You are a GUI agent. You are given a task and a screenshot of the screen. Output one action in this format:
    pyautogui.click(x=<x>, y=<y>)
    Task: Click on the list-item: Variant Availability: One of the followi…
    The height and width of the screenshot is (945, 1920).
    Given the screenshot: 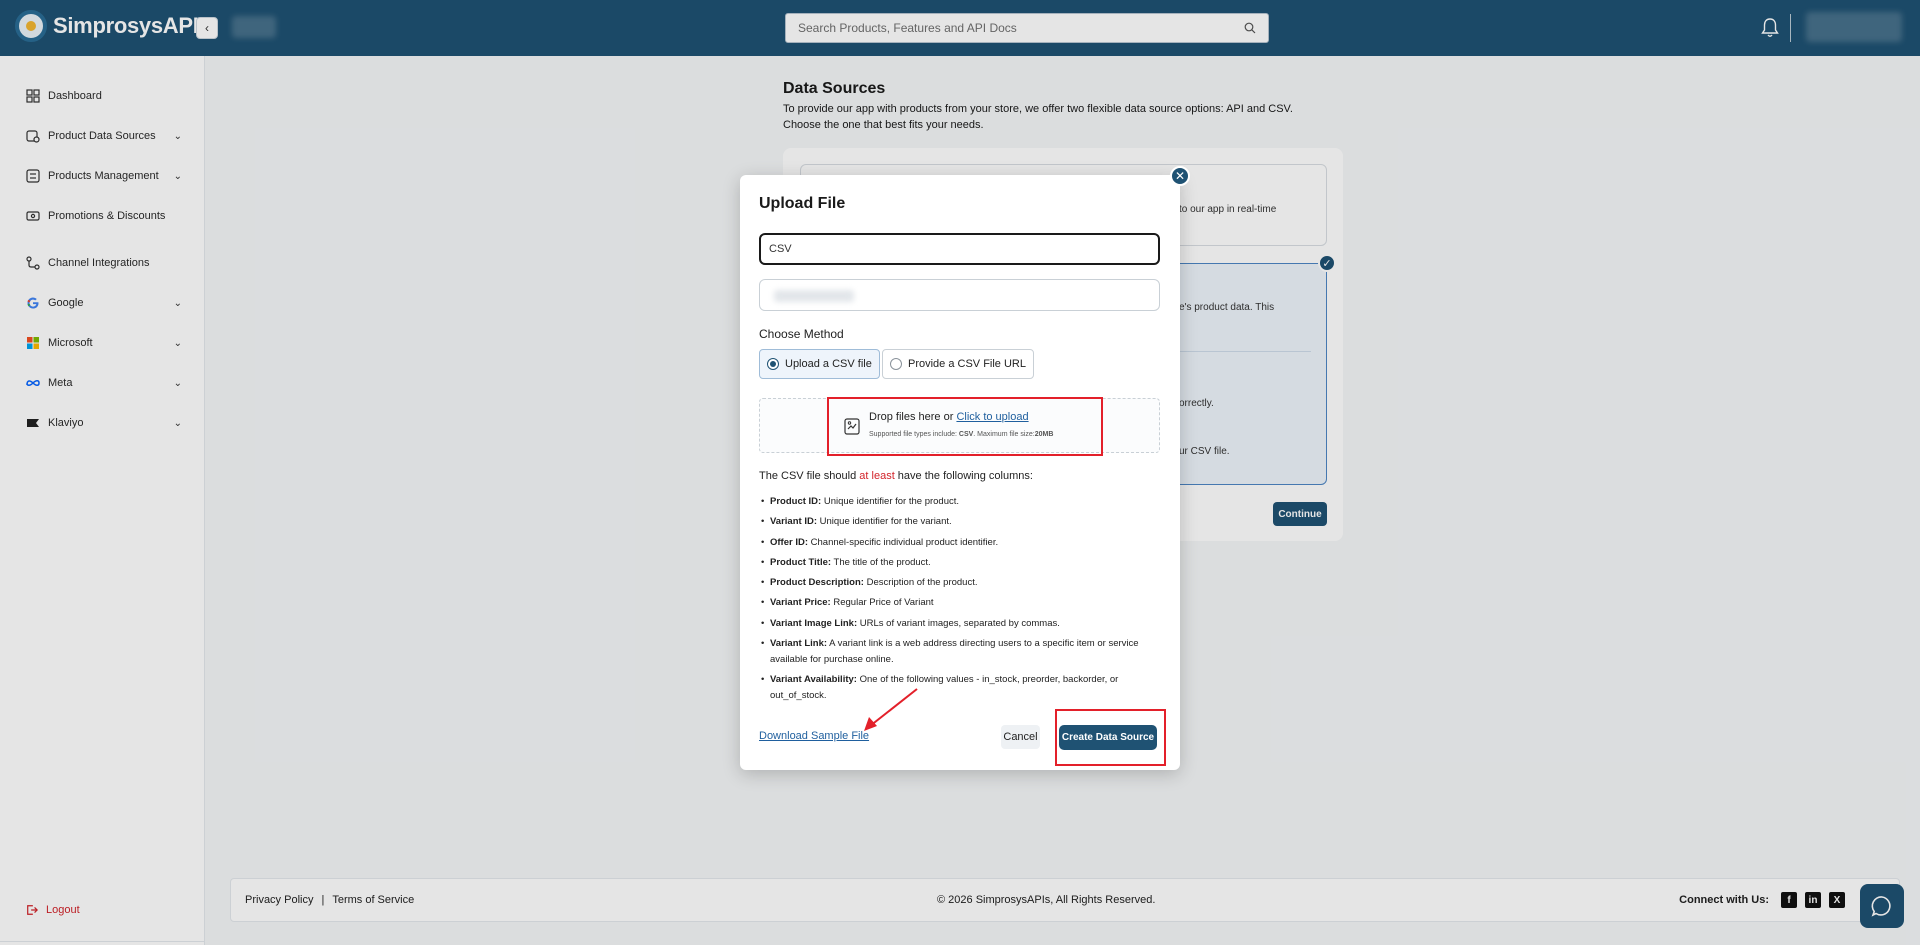 What is the action you would take?
    pyautogui.click(x=963, y=688)
    